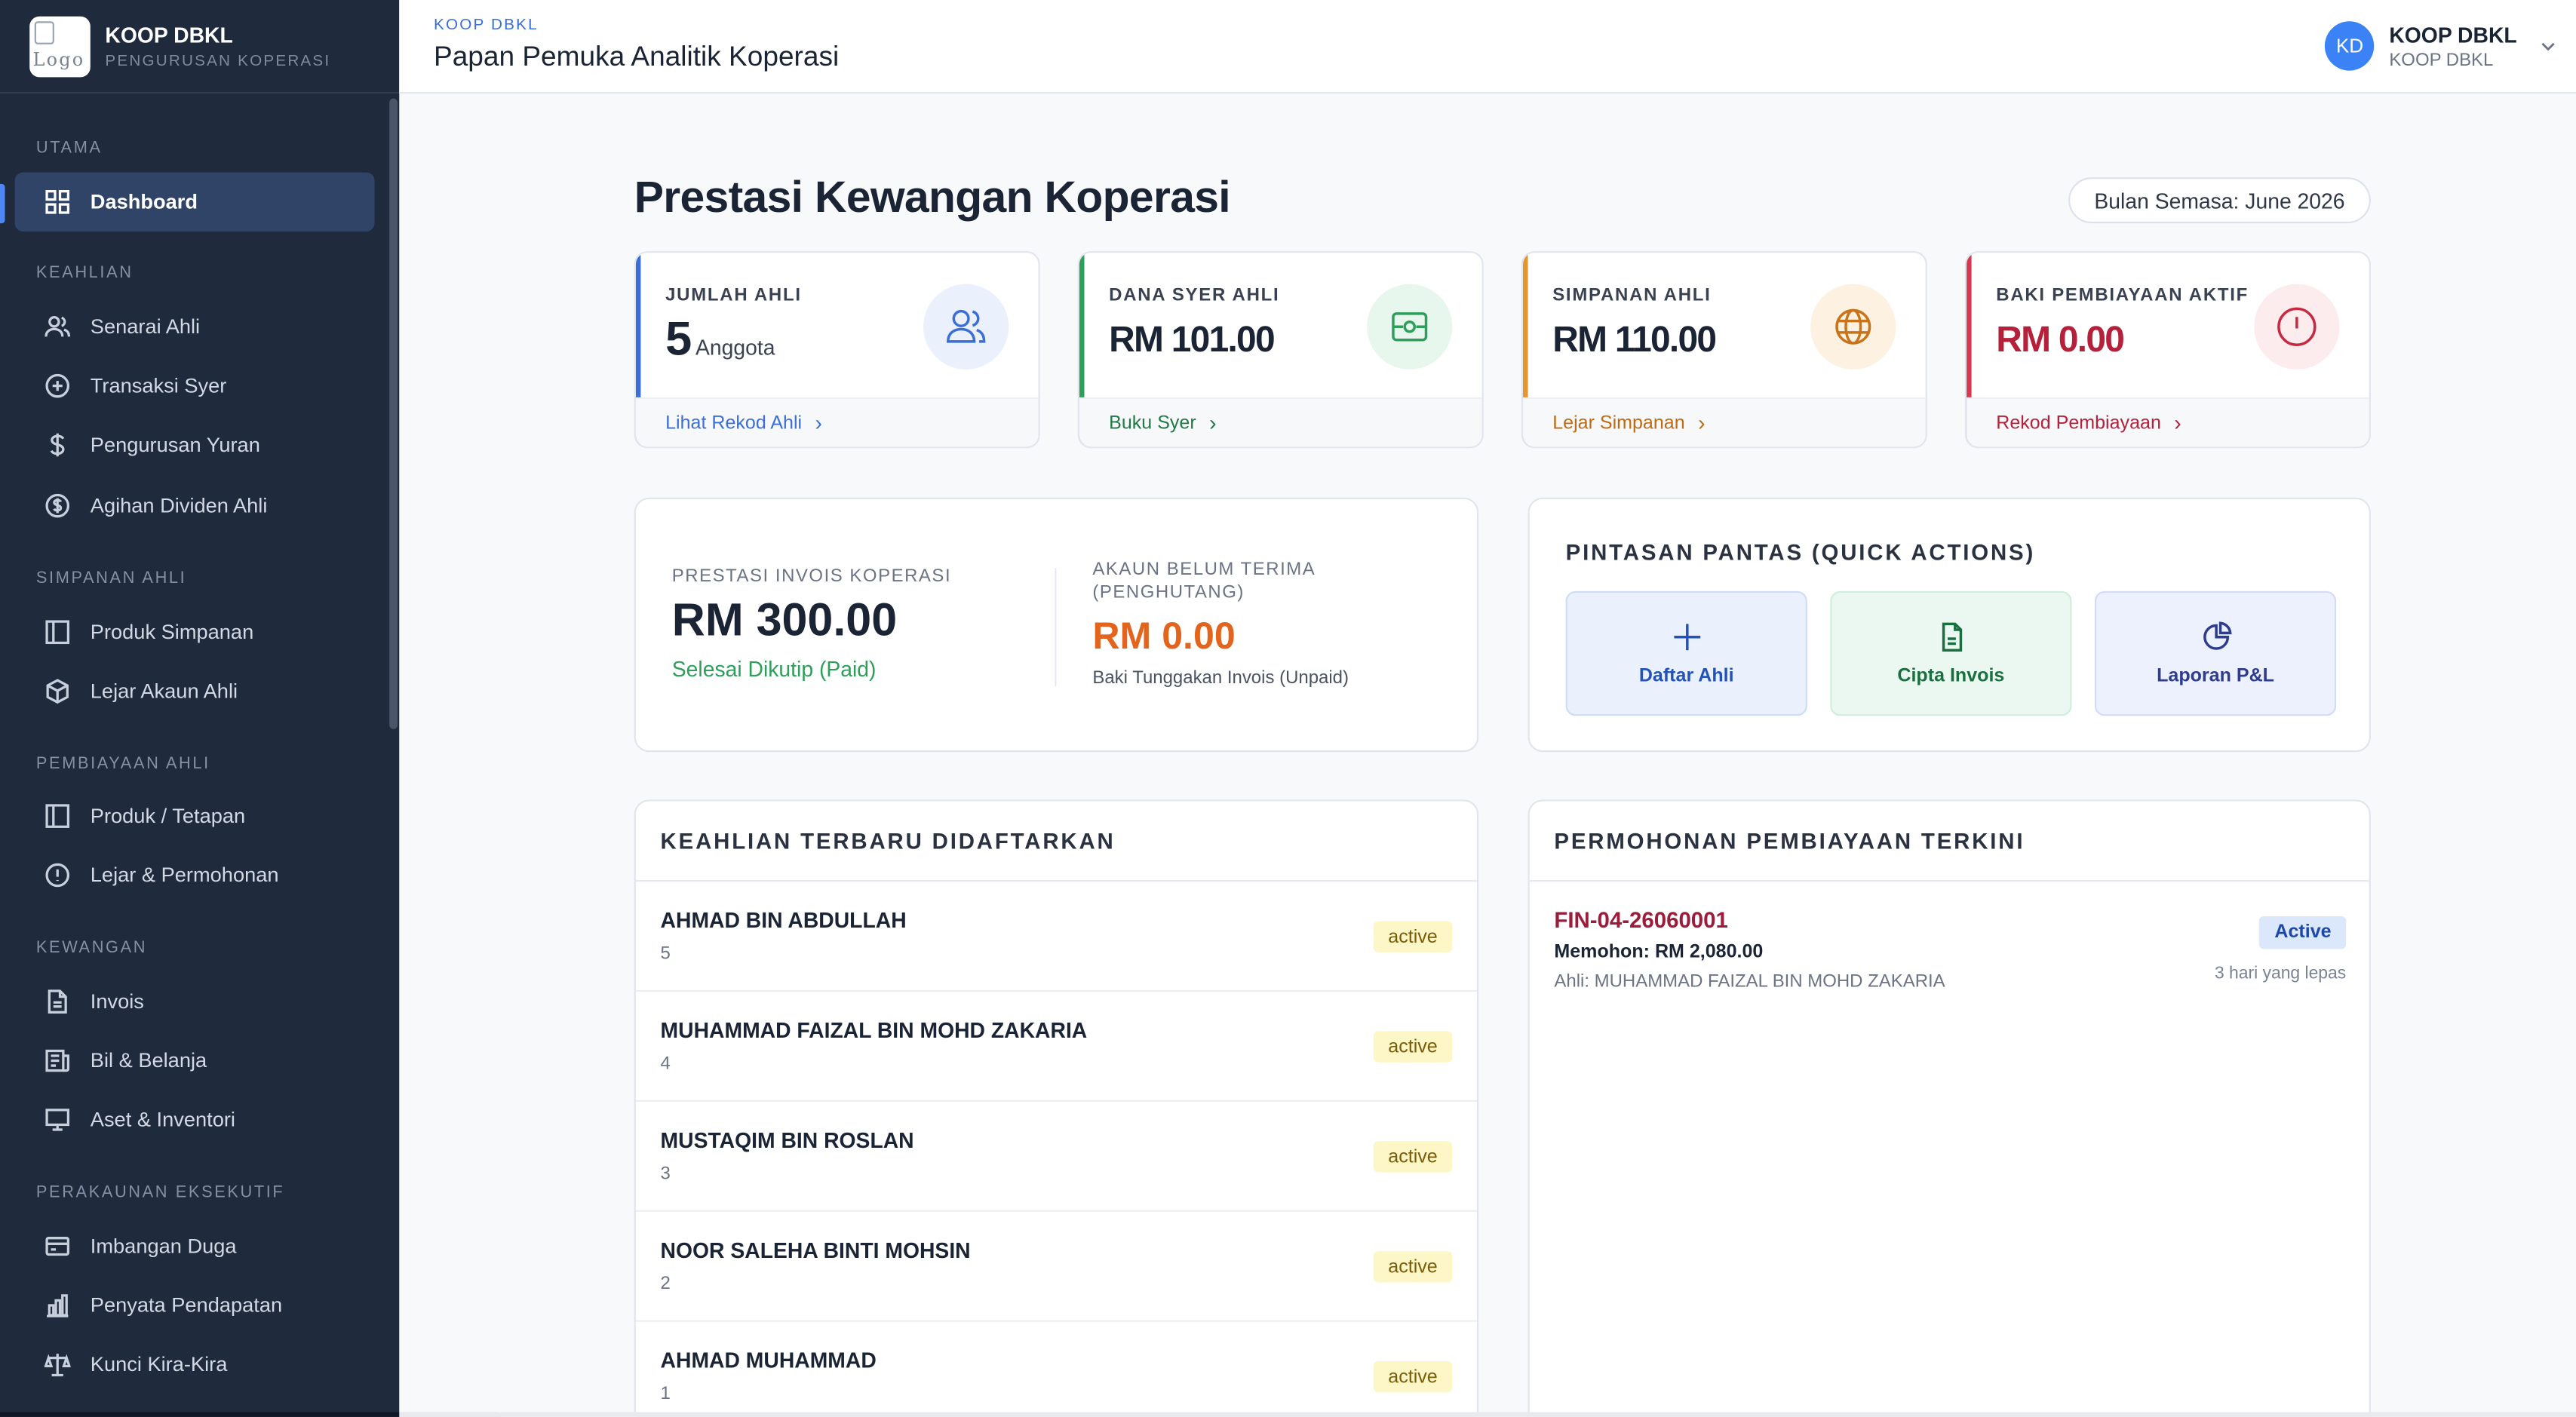 The width and height of the screenshot is (2576, 1417). Describe the element at coordinates (1056, 1267) in the screenshot. I see `table-row: NOOR SALEHA BINTI MOHSIN 2 active` at that location.